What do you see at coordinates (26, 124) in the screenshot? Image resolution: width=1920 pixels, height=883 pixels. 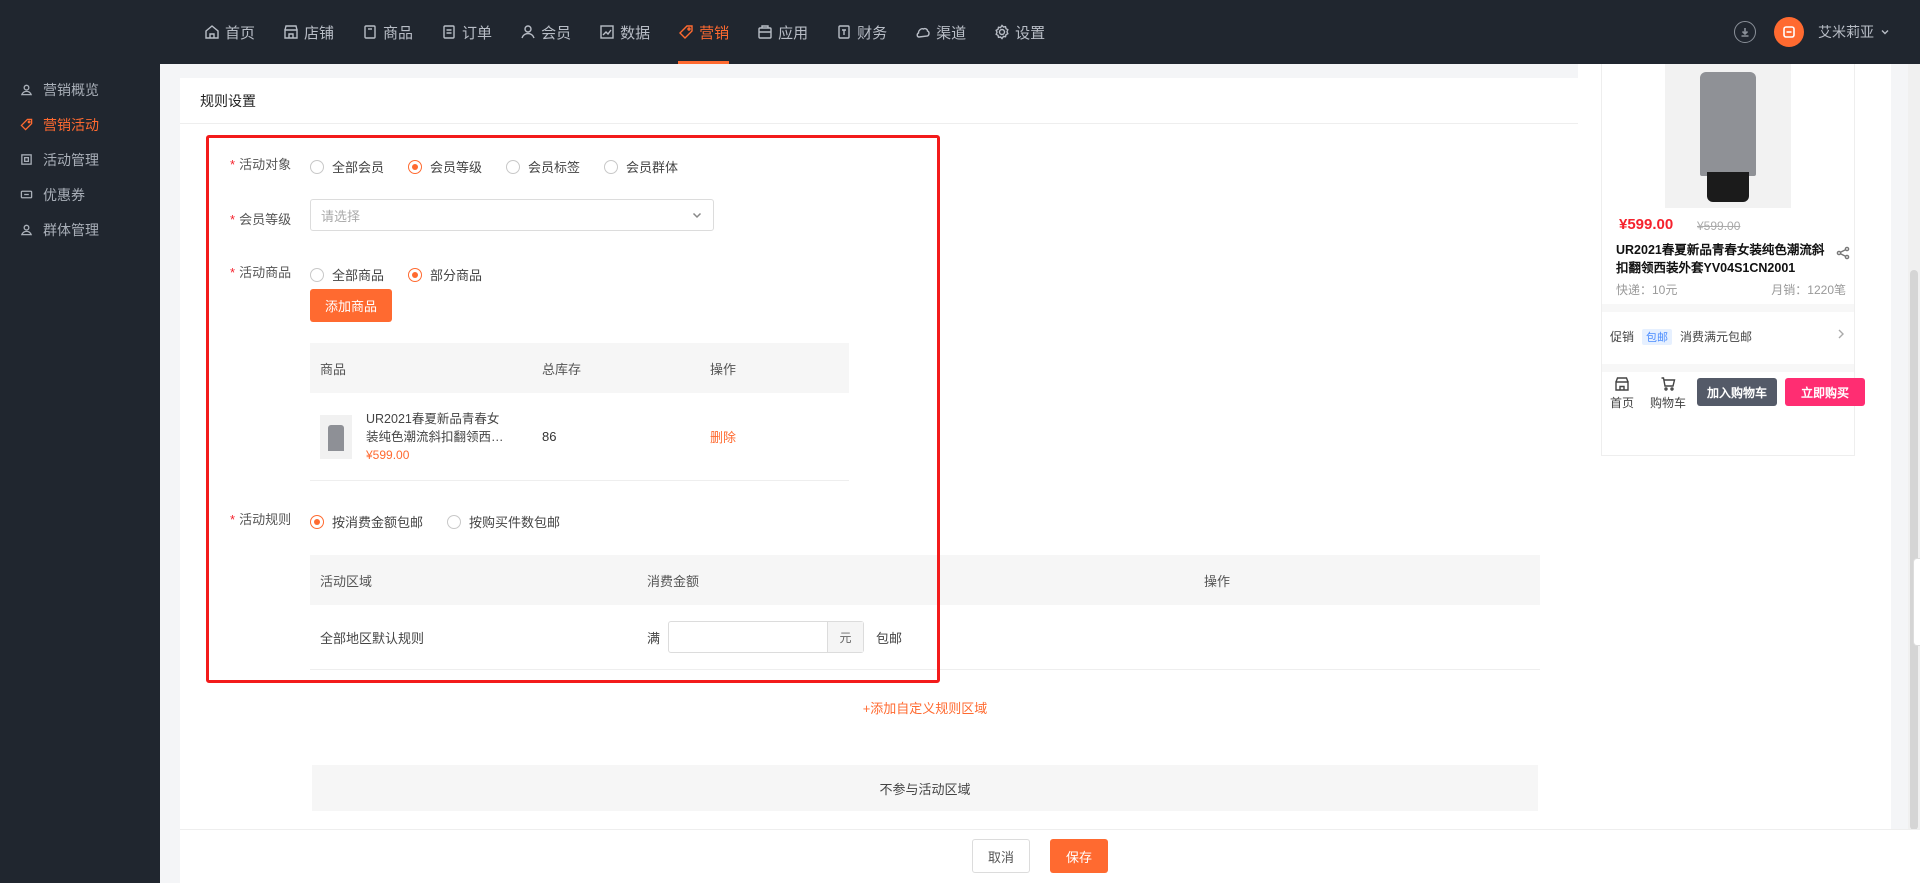 I see `tag-icon` at bounding box center [26, 124].